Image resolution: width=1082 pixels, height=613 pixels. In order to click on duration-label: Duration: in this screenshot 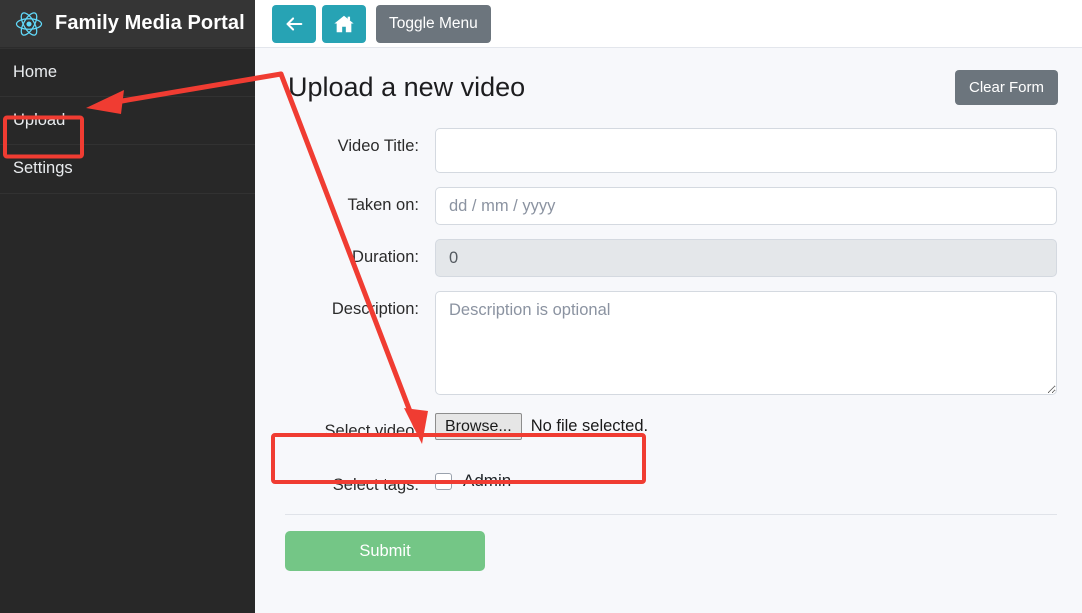, I will do `click(385, 257)`.